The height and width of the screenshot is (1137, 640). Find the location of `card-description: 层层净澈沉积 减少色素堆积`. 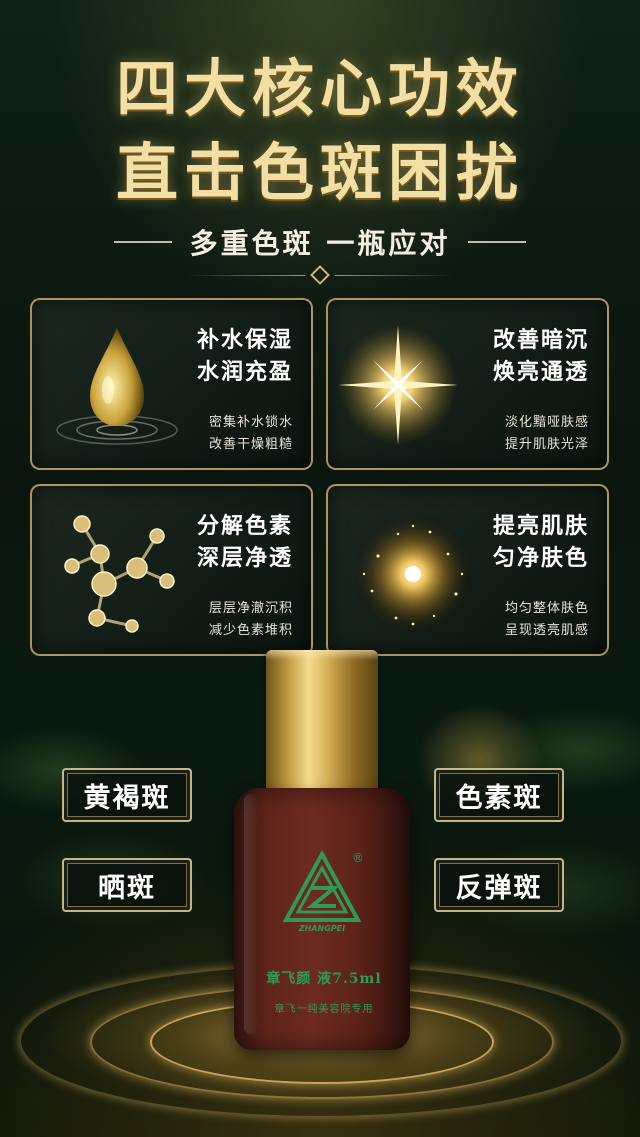

card-description: 层层净澈沉积 减少色素堆积 is located at coordinates (250, 619).